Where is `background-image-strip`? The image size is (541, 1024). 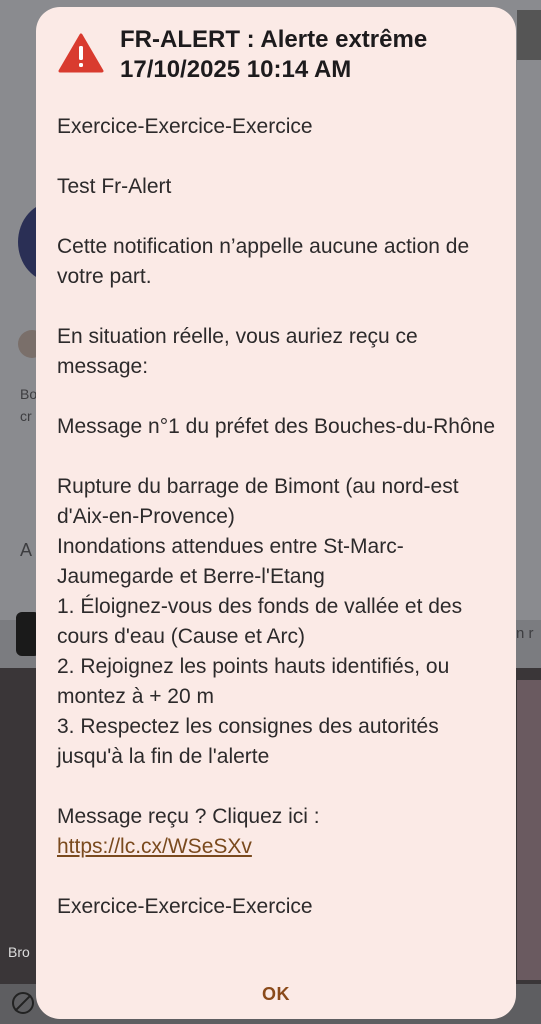
background-image-strip is located at coordinates (529, 830).